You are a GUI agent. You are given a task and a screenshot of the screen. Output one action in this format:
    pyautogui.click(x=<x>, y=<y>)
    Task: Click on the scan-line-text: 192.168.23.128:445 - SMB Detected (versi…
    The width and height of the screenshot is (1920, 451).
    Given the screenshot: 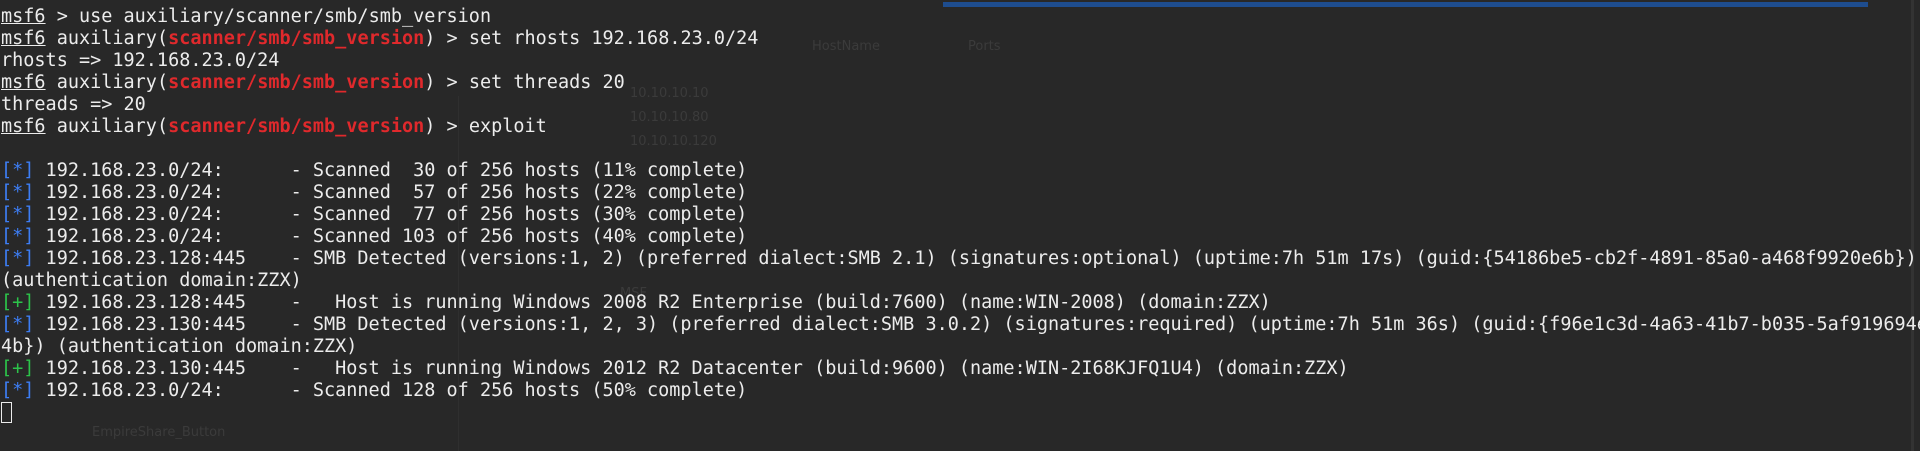 What is the action you would take?
    pyautogui.click(x=975, y=258)
    